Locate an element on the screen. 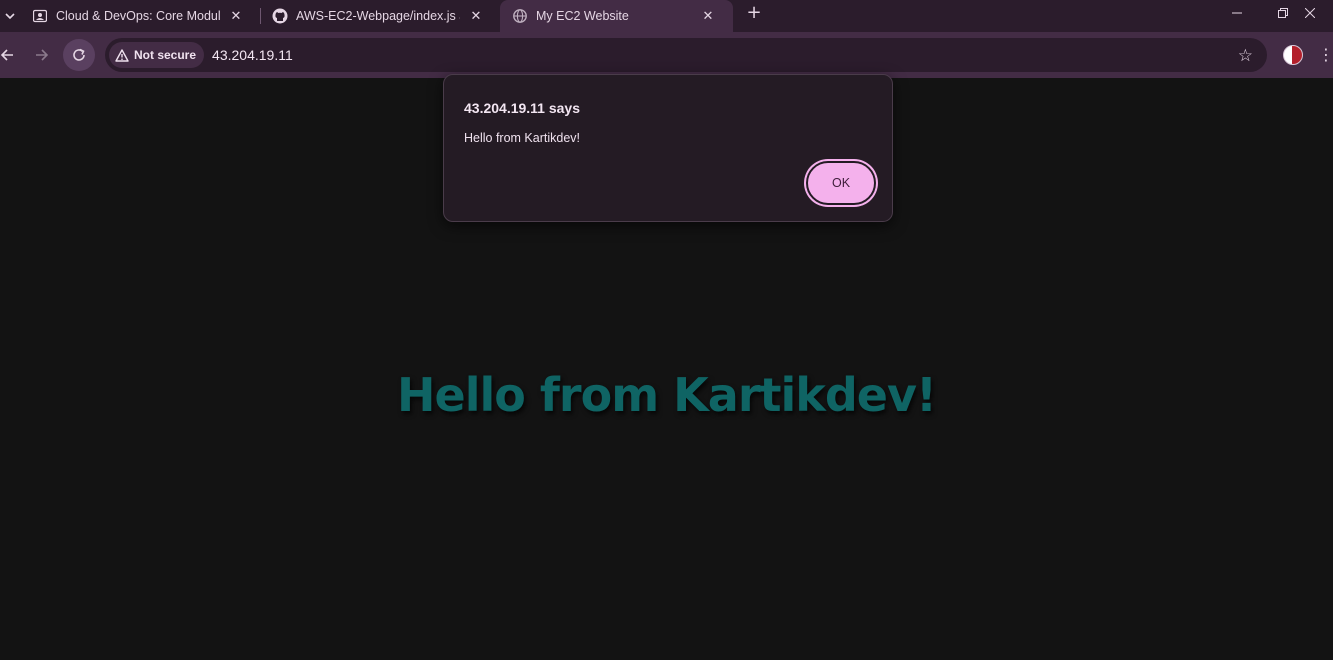 The image size is (1333, 660). warning-triangle-icon is located at coordinates (122, 55).